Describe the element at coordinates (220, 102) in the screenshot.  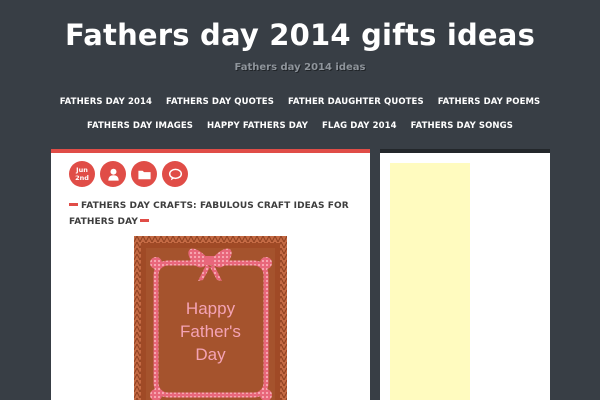
I see `nav-item-fathers-day-quotes: FATHERS DAY QUOTES` at that location.